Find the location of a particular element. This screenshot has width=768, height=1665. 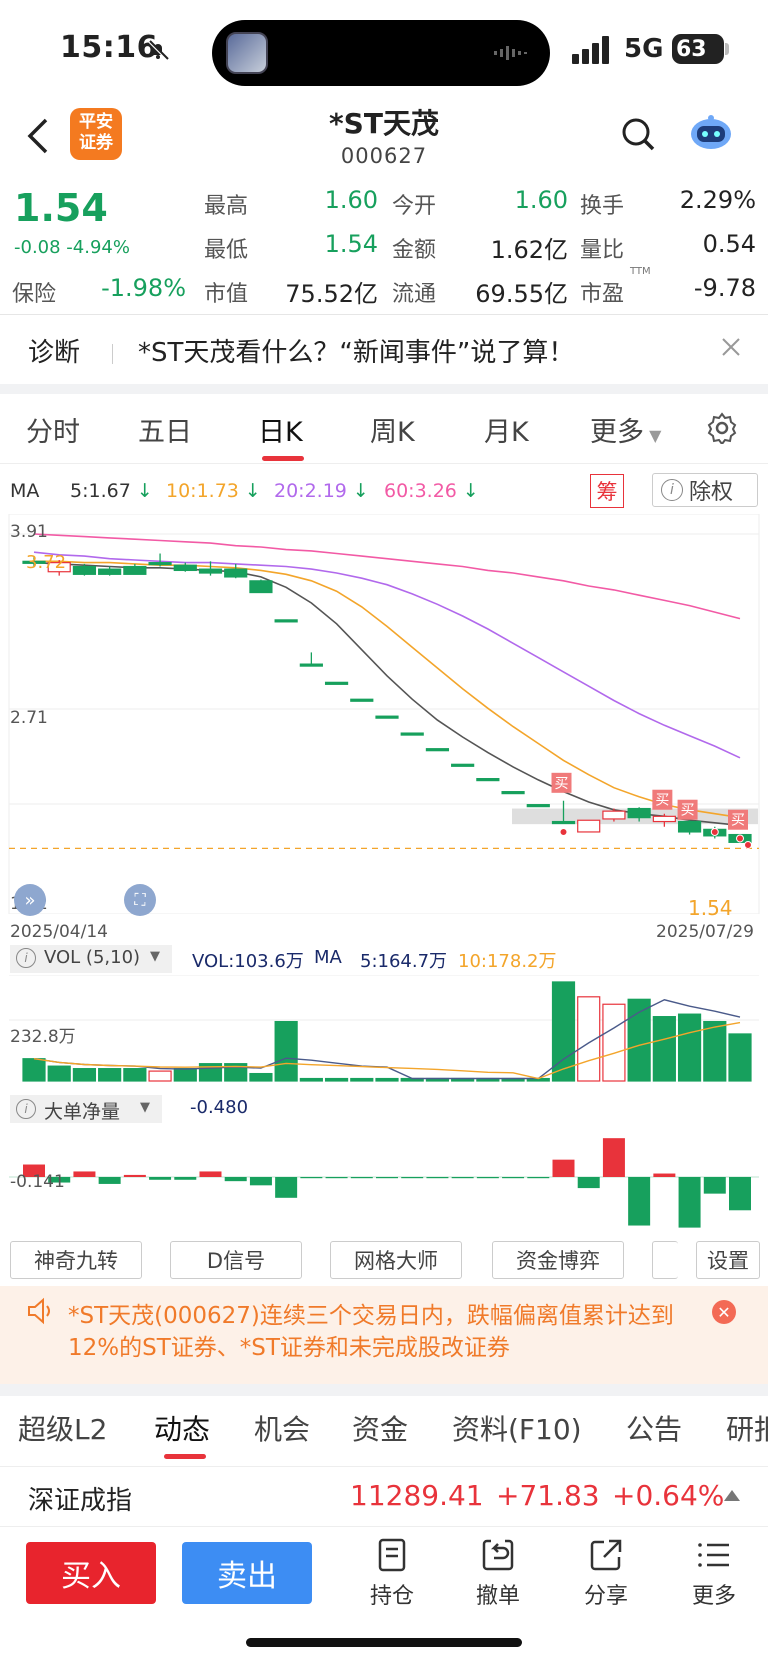

ma10-text: 10:1.73 is located at coordinates (202, 491).